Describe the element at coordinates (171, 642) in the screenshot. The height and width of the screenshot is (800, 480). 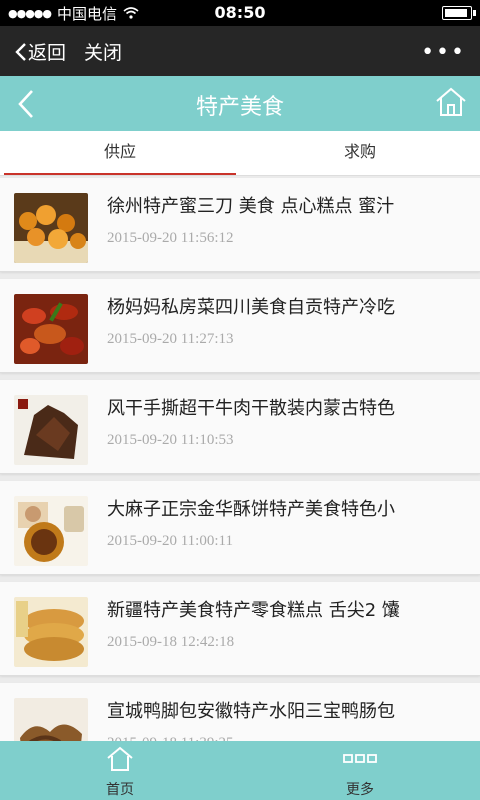
I see `item-date: 2015-09-18 12:42:18` at that location.